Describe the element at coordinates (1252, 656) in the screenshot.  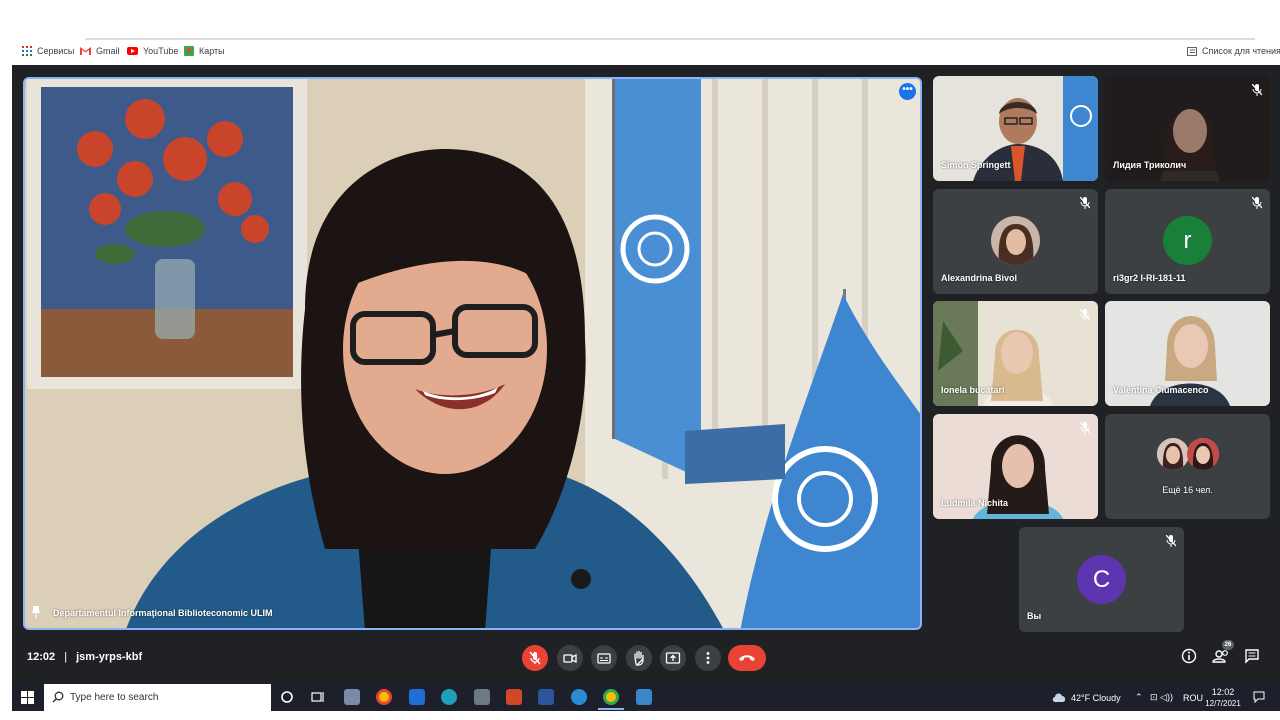
I see `chat-icon` at that location.